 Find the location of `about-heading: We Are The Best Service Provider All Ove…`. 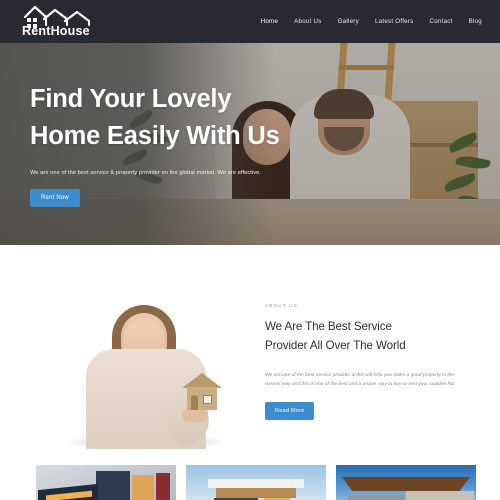

about-heading: We Are The Best Service Provider All Ove… is located at coordinates (365, 336).